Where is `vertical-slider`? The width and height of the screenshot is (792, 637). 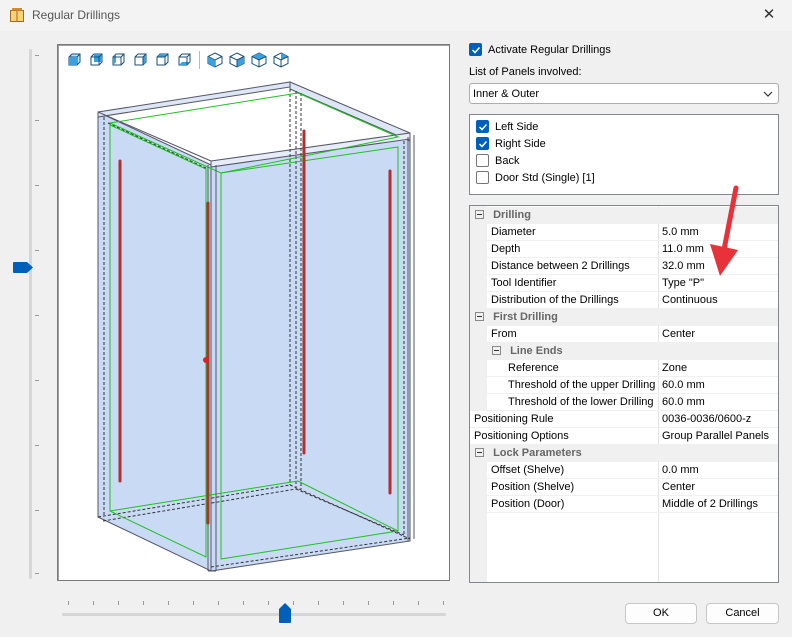
vertical-slider is located at coordinates (27, 313).